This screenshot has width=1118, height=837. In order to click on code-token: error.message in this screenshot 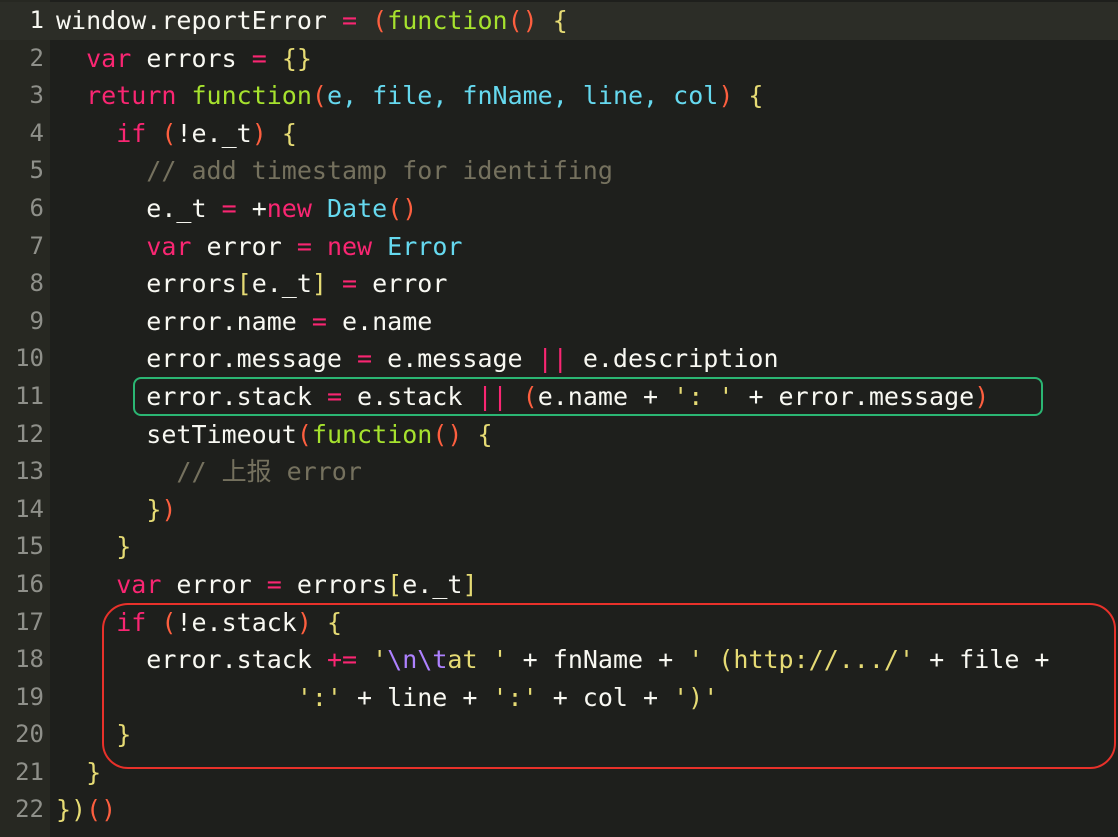, I will do `click(207, 359)`.